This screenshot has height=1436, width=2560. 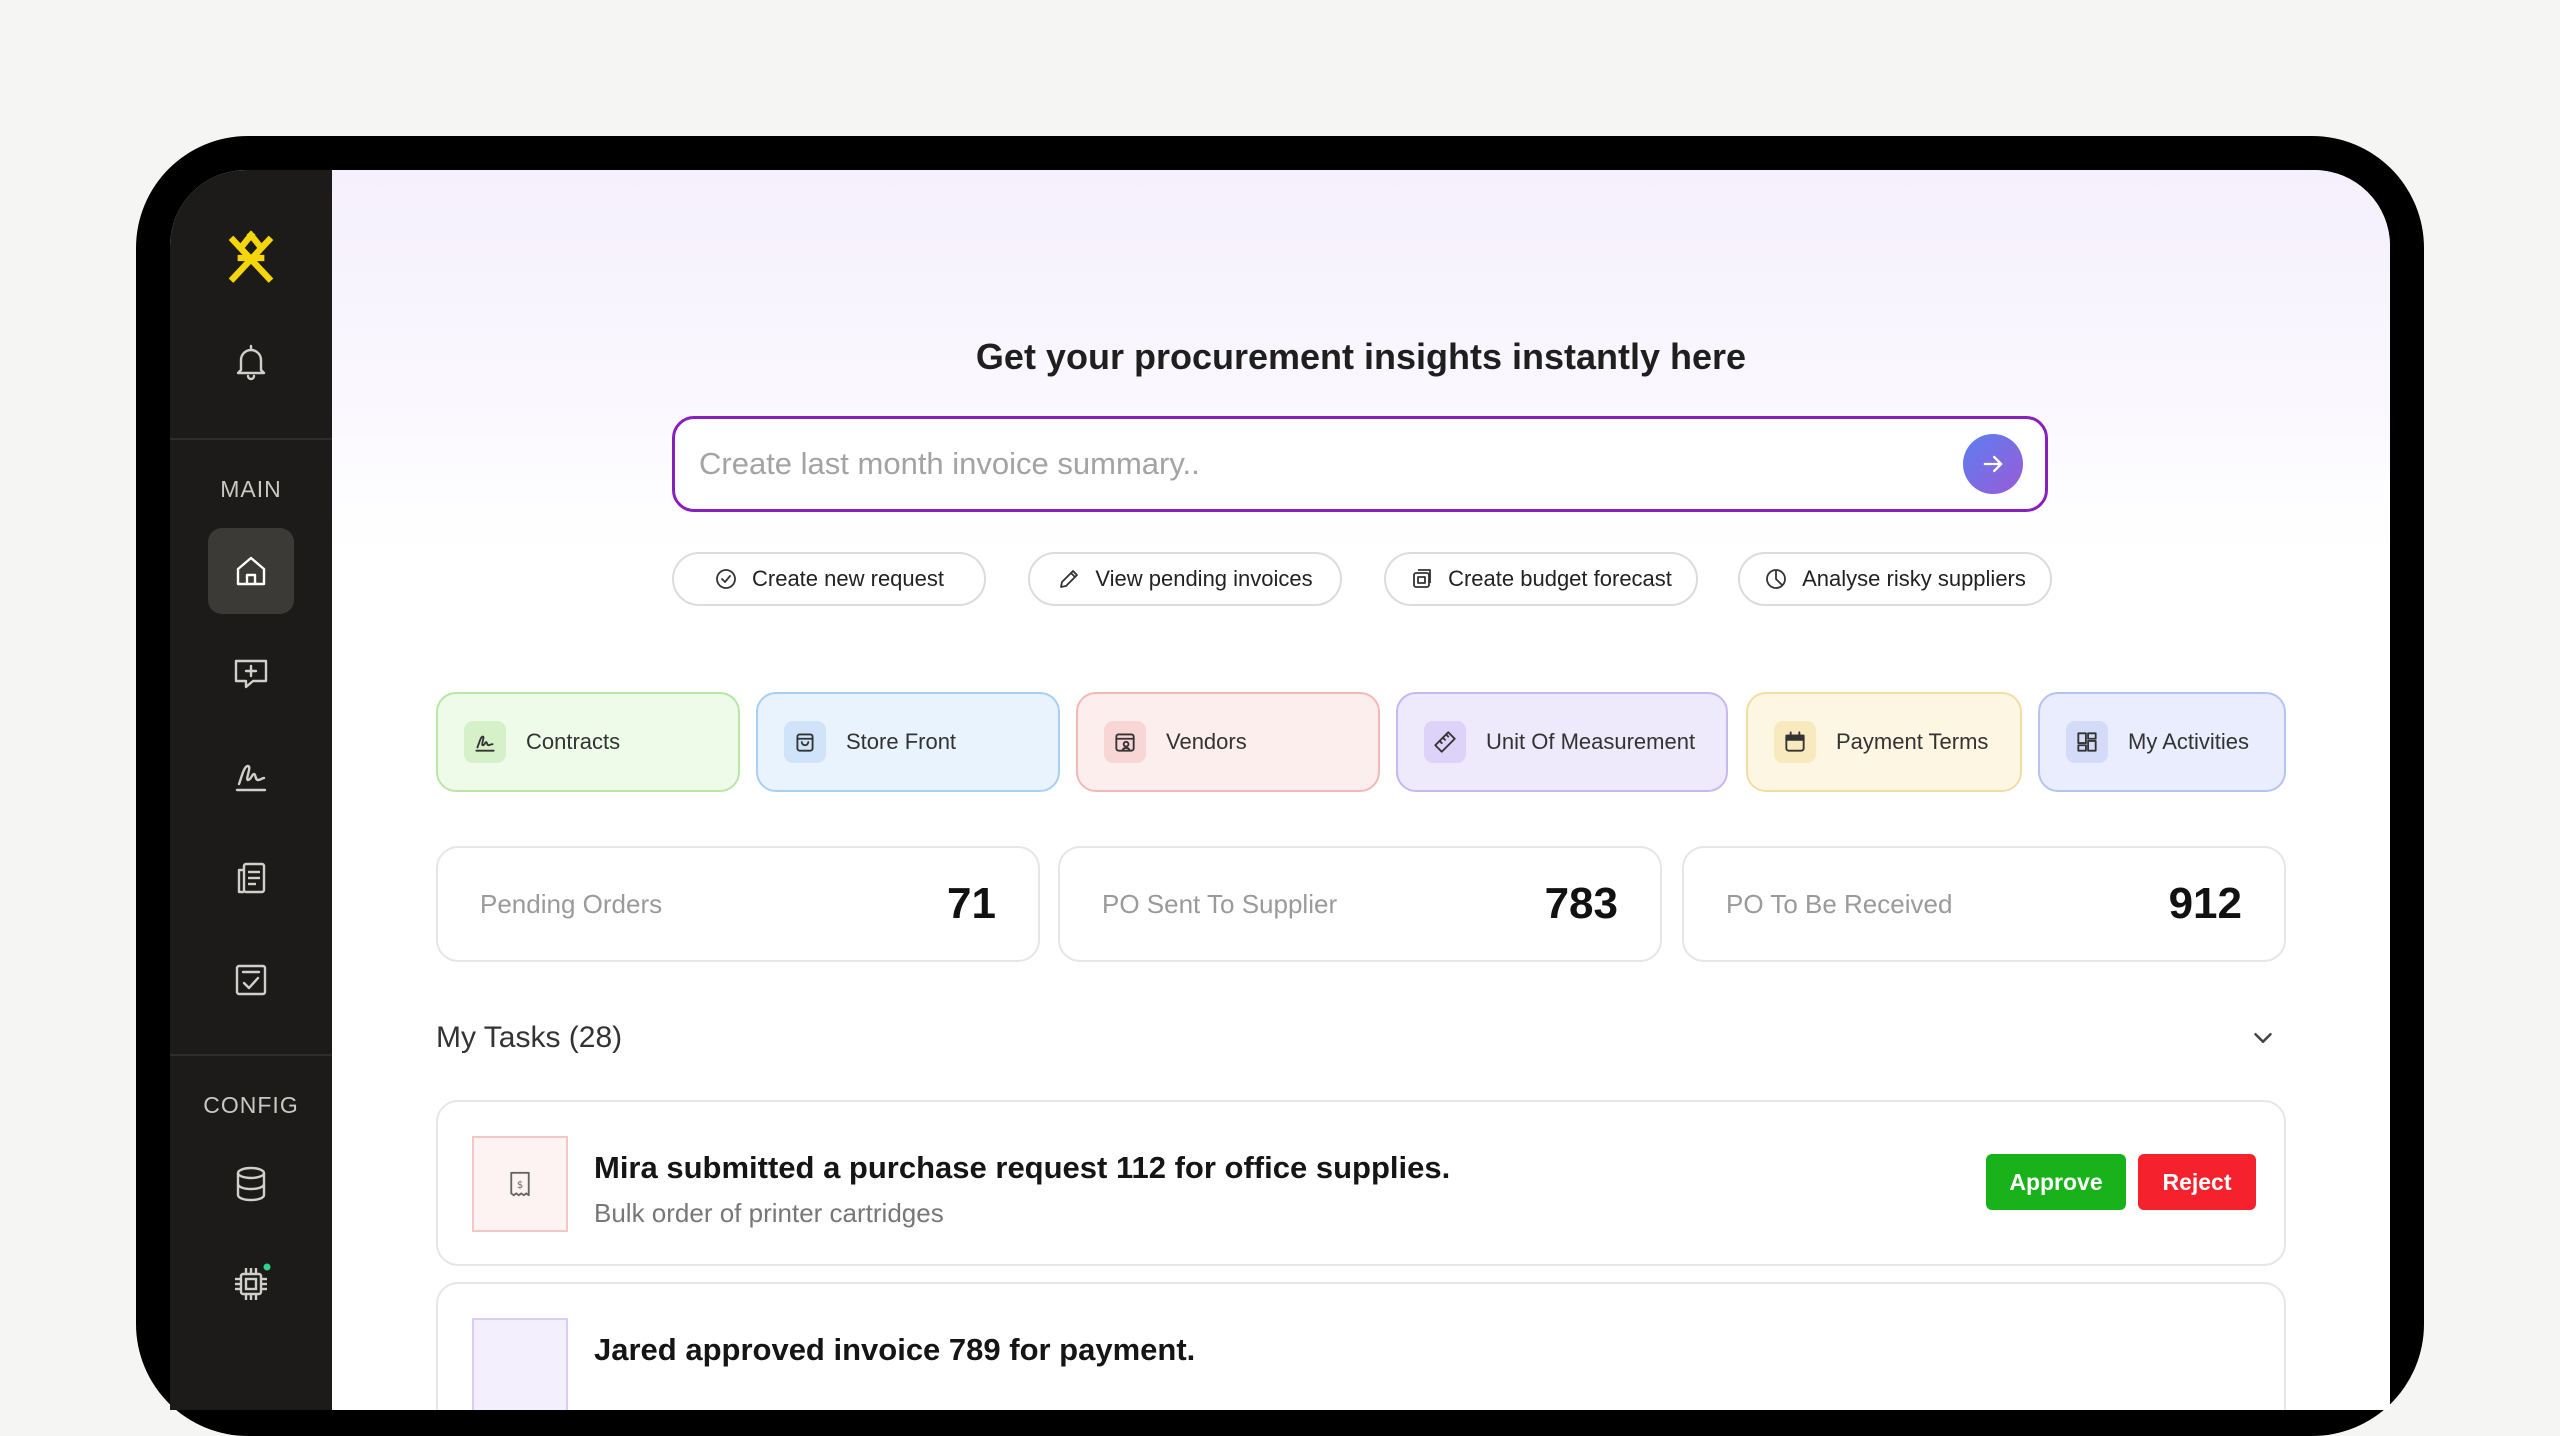 I want to click on sidebar-item-chat, so click(x=251, y=674).